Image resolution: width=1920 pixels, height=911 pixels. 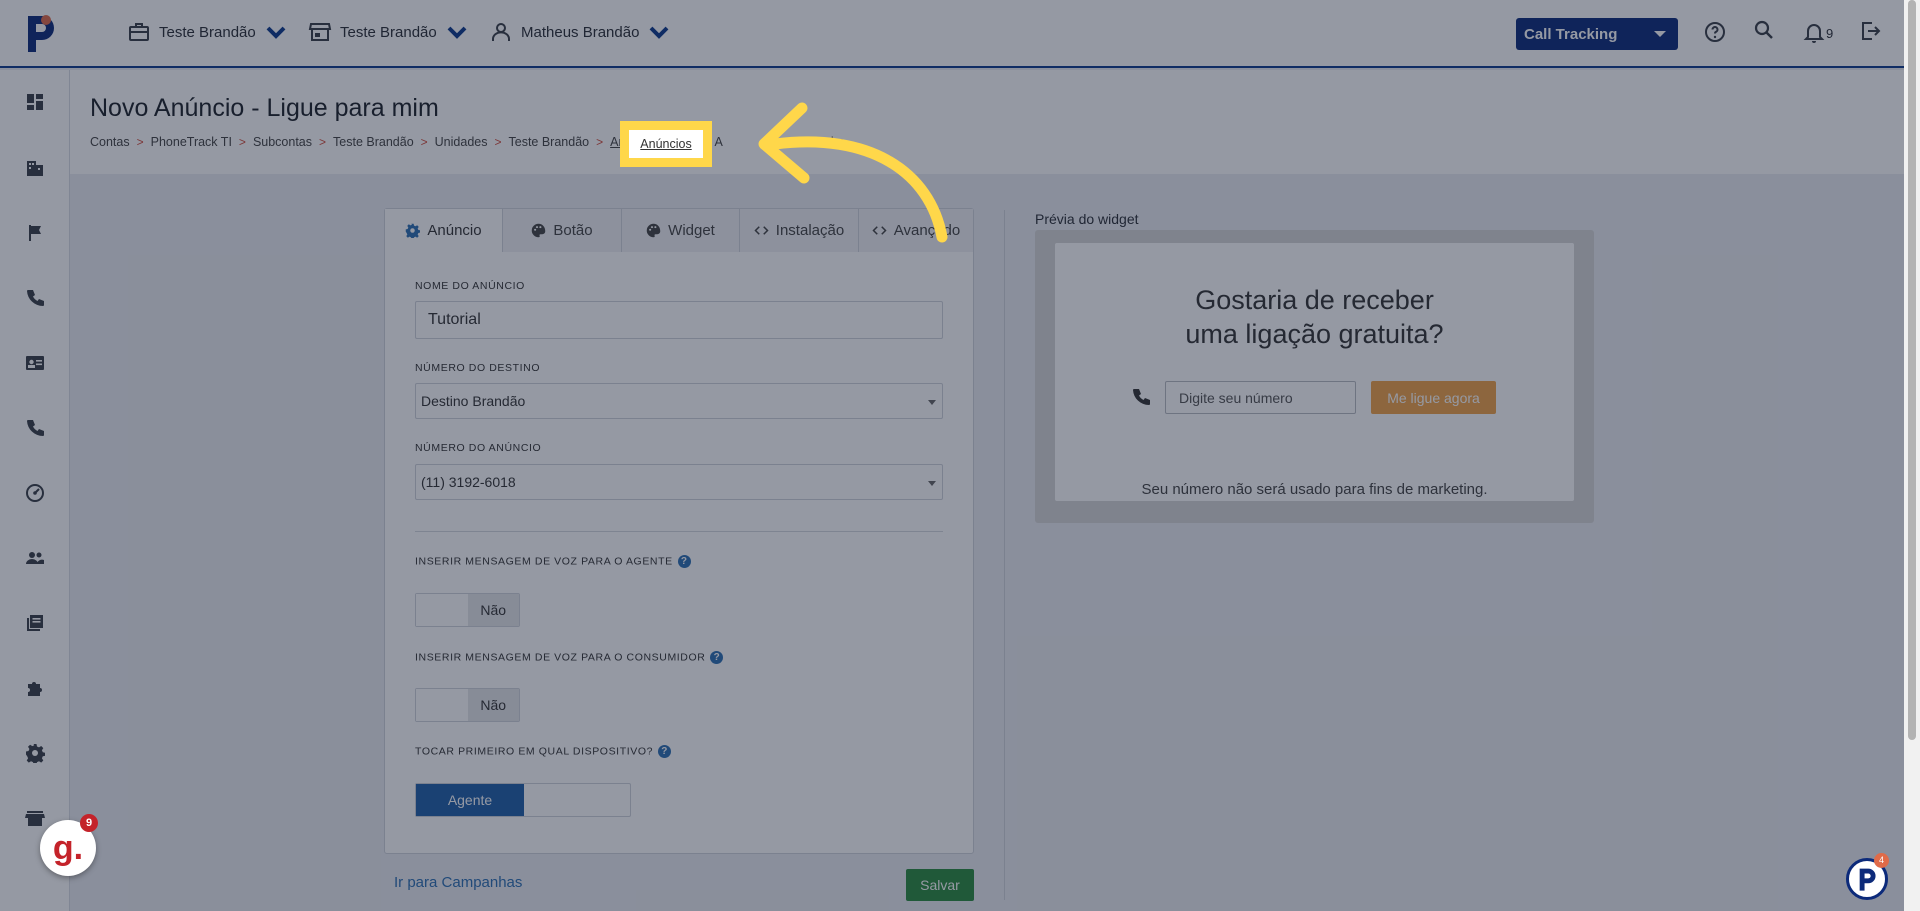 I want to click on curved-arrow-icon, so click(x=853, y=172).